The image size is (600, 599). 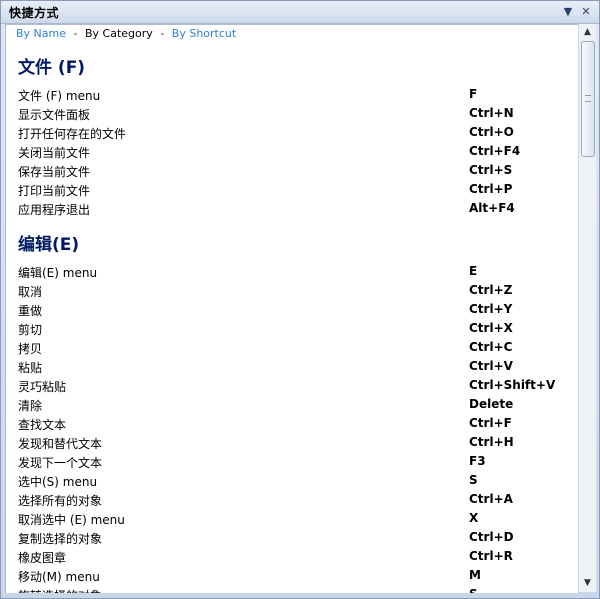 What do you see at coordinates (59, 577) in the screenshot?
I see `shortcut-command-label: 移动(M) menu` at bounding box center [59, 577].